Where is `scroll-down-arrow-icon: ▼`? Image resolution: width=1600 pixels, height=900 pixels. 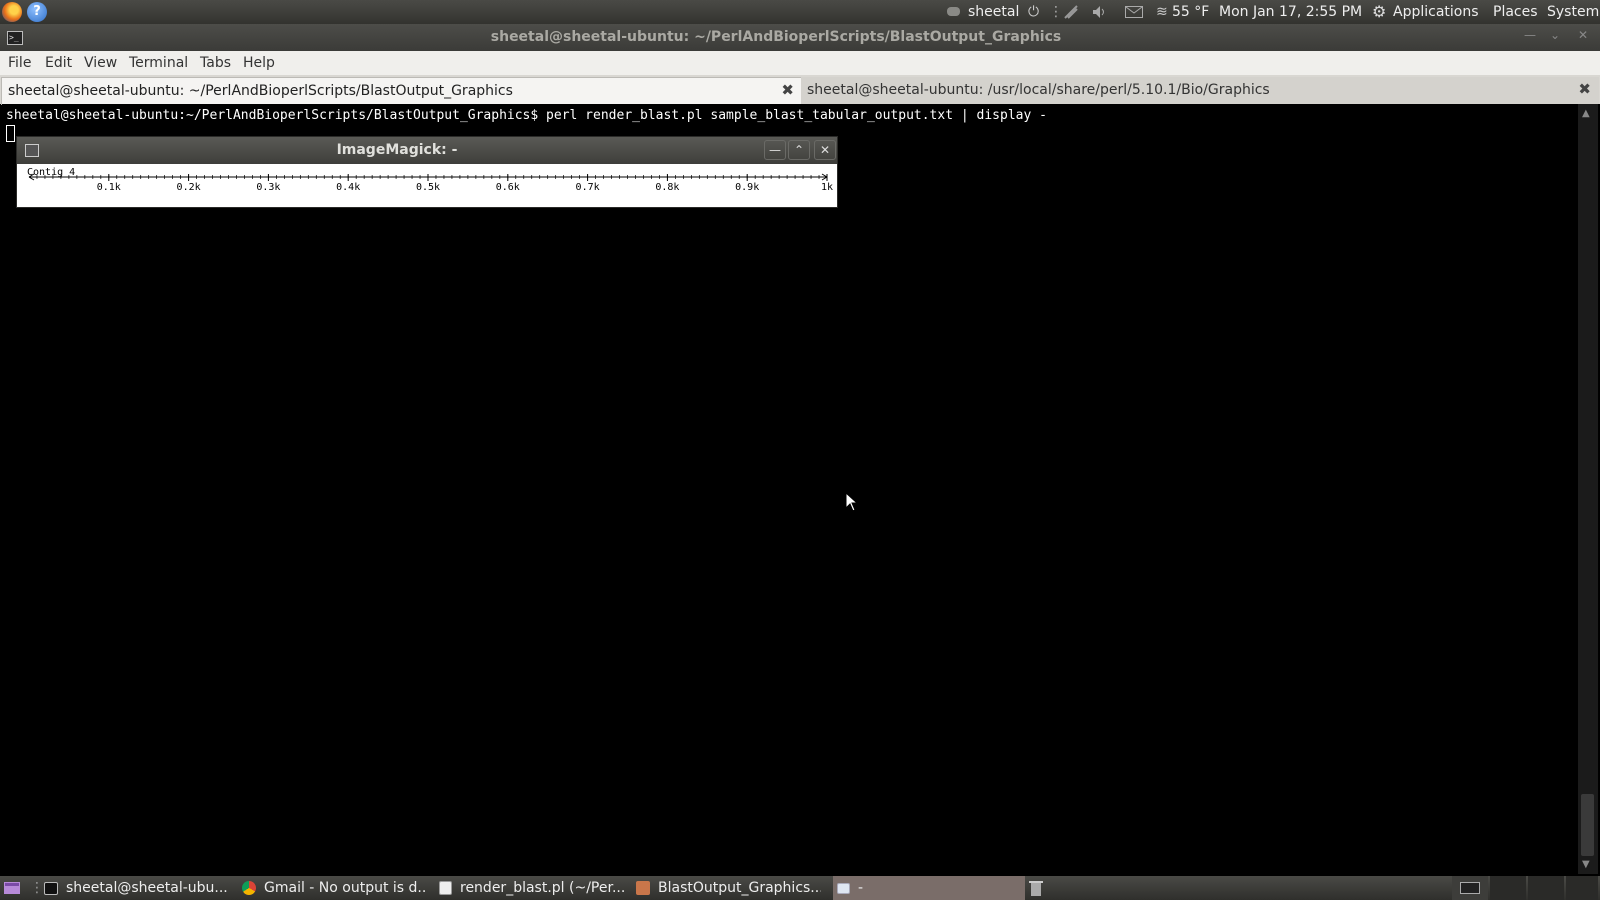 scroll-down-arrow-icon: ▼ is located at coordinates (1586, 864).